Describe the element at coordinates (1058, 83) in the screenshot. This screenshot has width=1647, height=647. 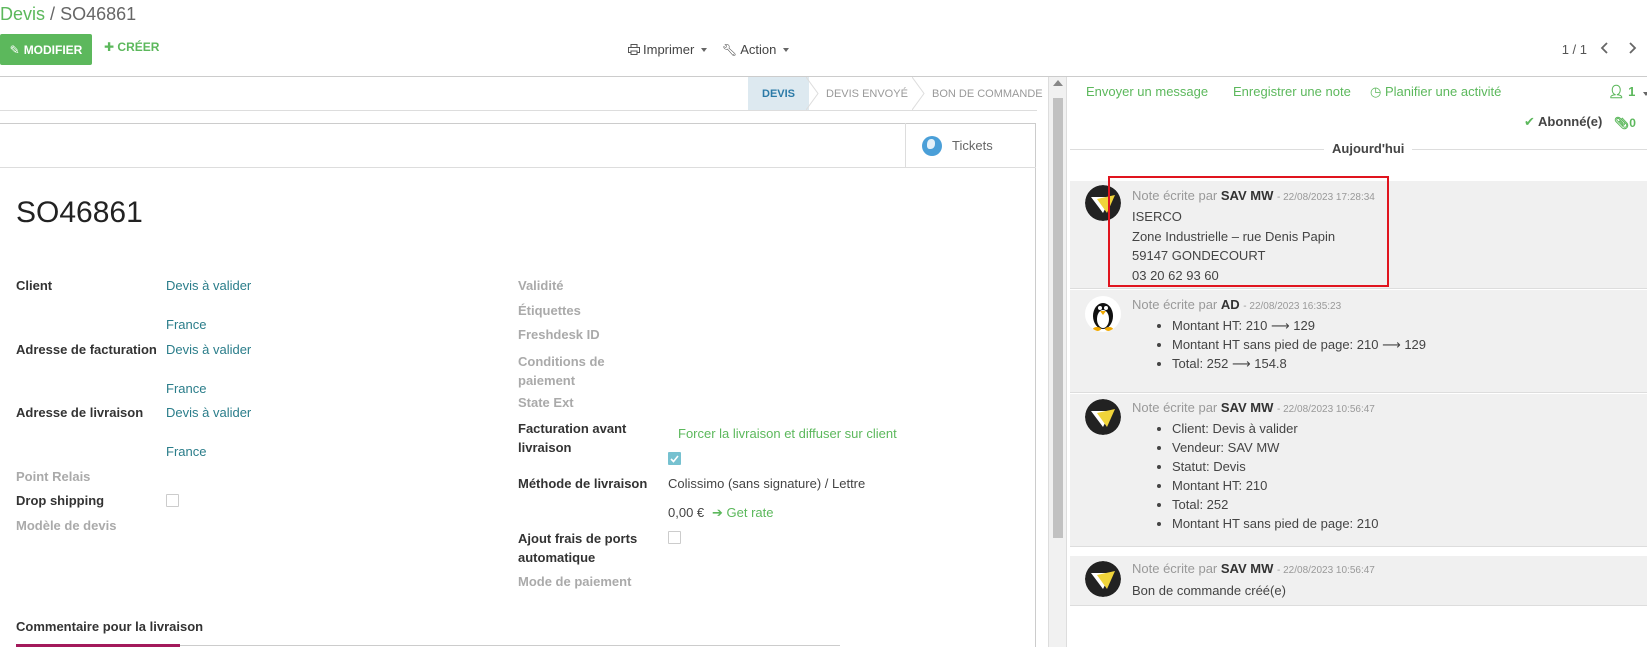
I see `scroll-up-arrow` at that location.